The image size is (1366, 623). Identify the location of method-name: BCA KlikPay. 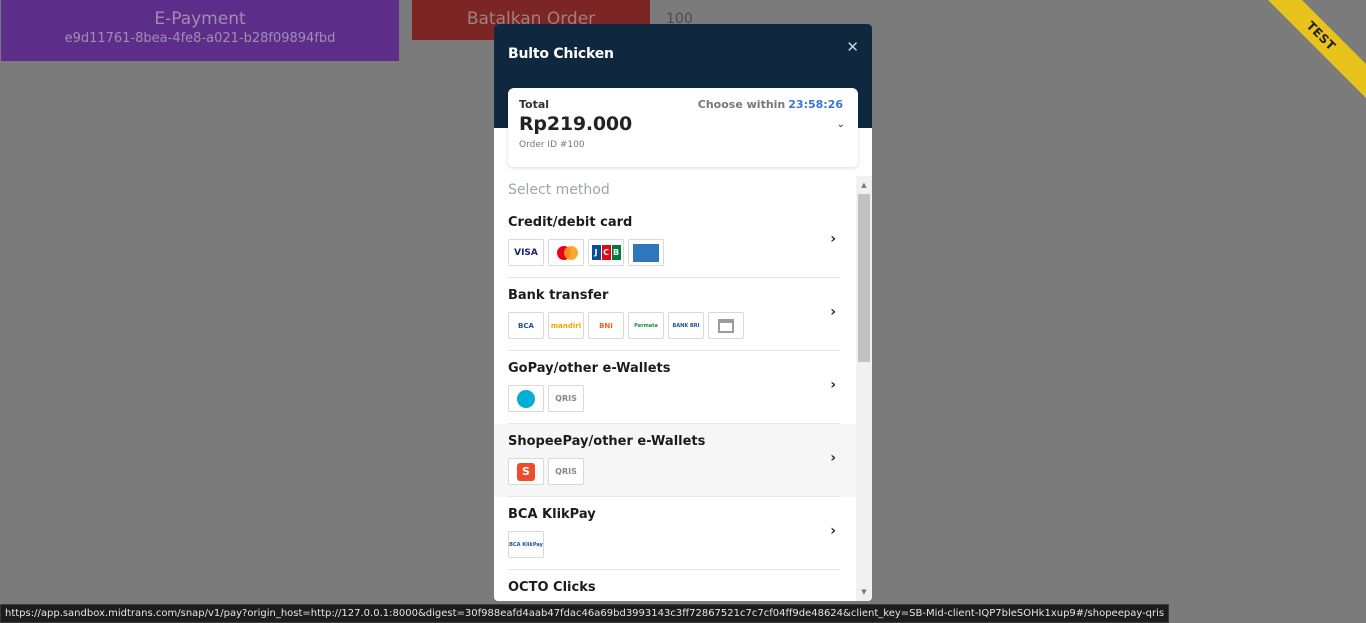
(552, 514).